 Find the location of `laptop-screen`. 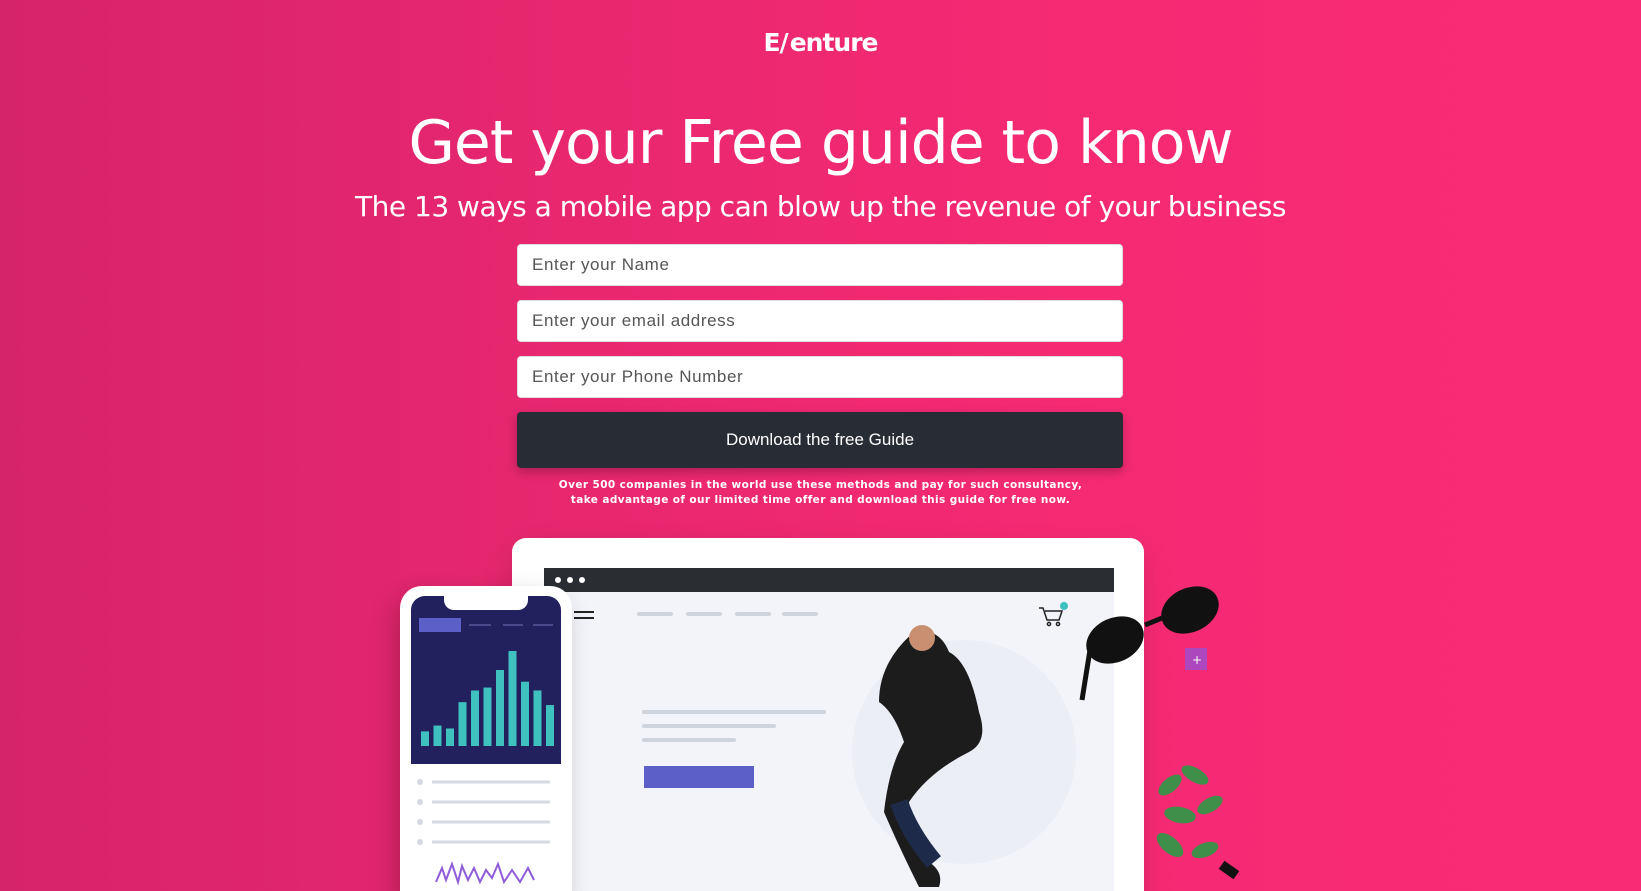

laptop-screen is located at coordinates (829, 741).